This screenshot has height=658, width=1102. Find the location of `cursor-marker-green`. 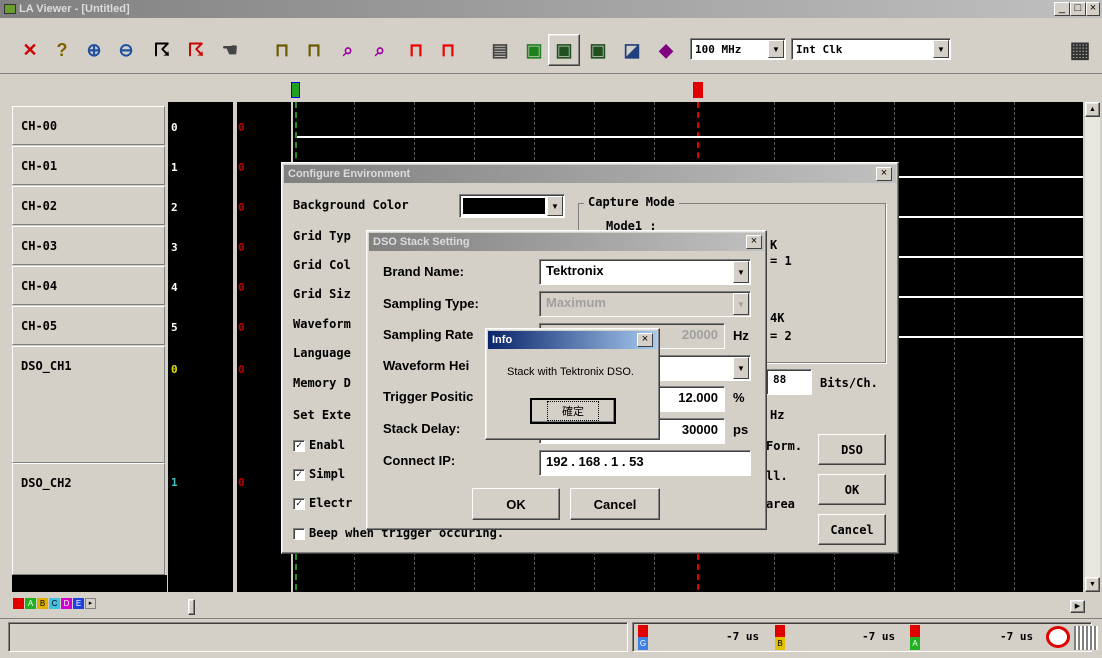

cursor-marker-green is located at coordinates (295, 90).